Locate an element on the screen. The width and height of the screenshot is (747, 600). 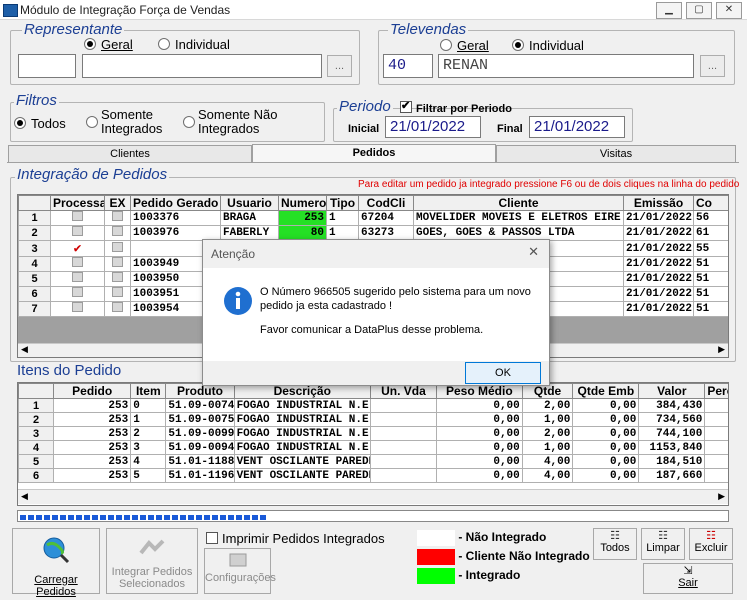
valor-cell: 184,510 is located at coordinates (672, 461).